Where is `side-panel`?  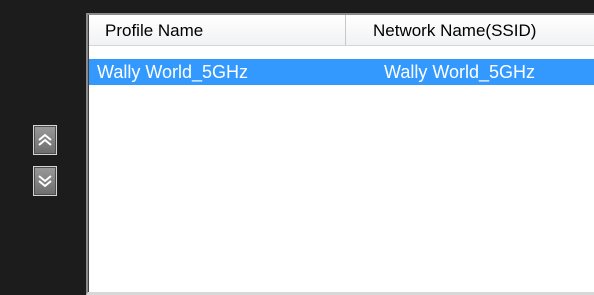 side-panel is located at coordinates (43, 147).